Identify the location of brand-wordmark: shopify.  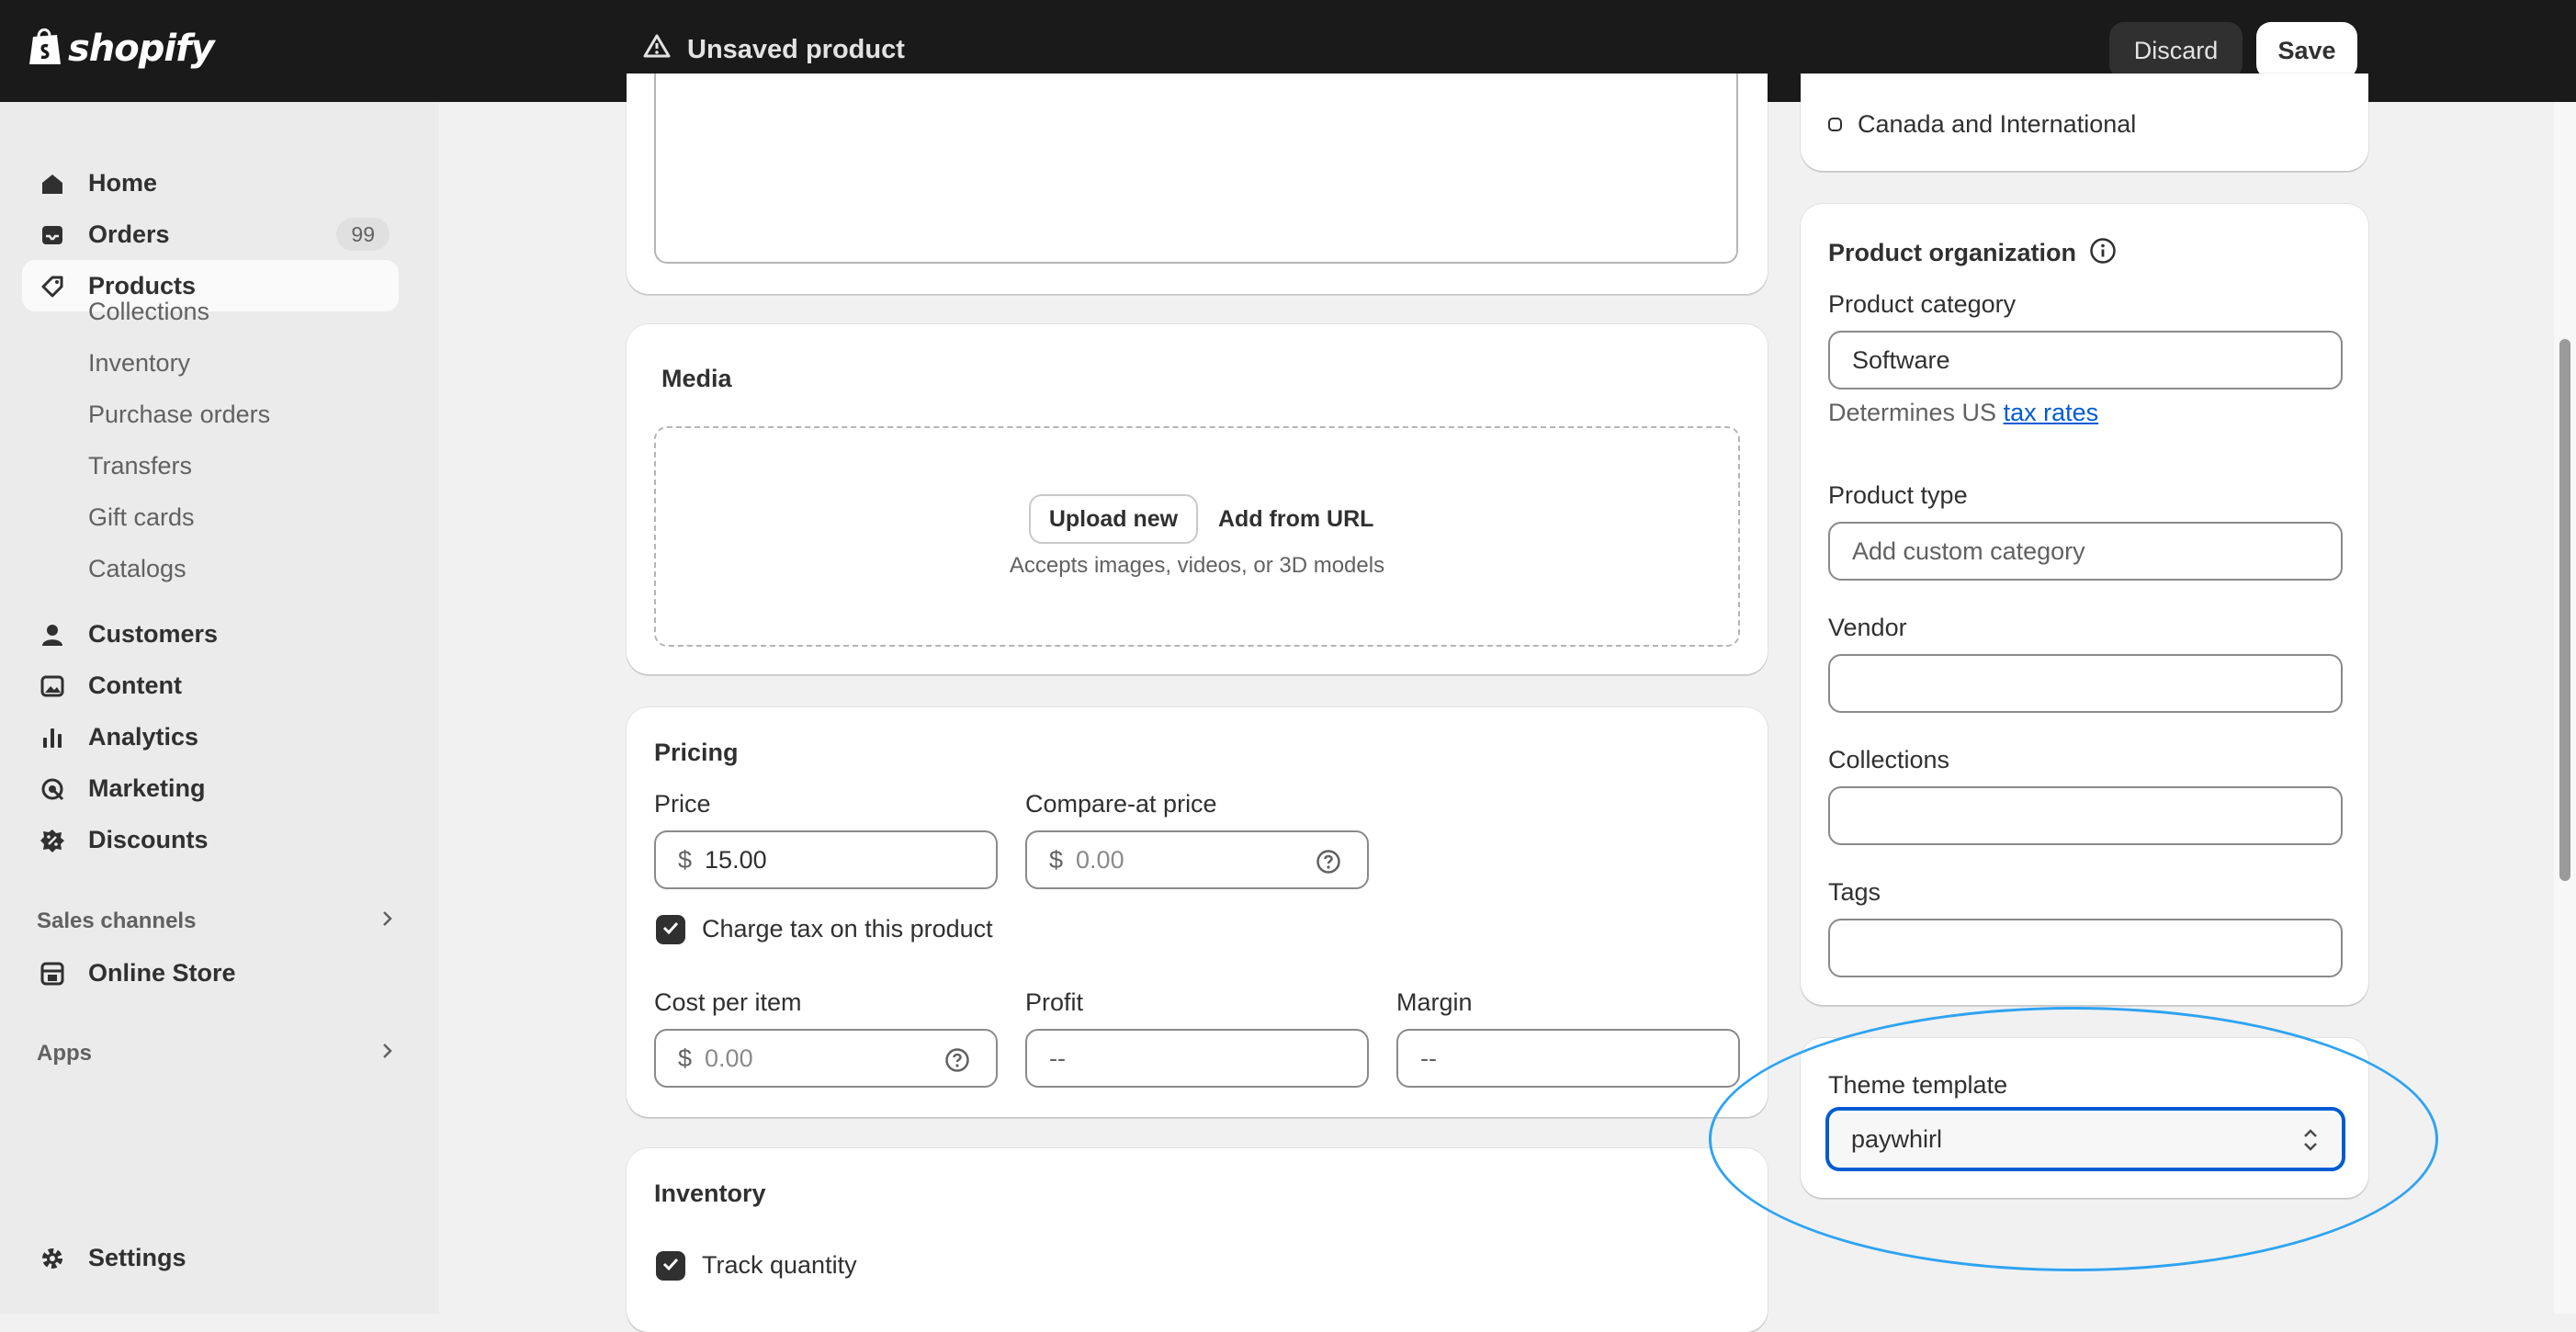
(141, 49).